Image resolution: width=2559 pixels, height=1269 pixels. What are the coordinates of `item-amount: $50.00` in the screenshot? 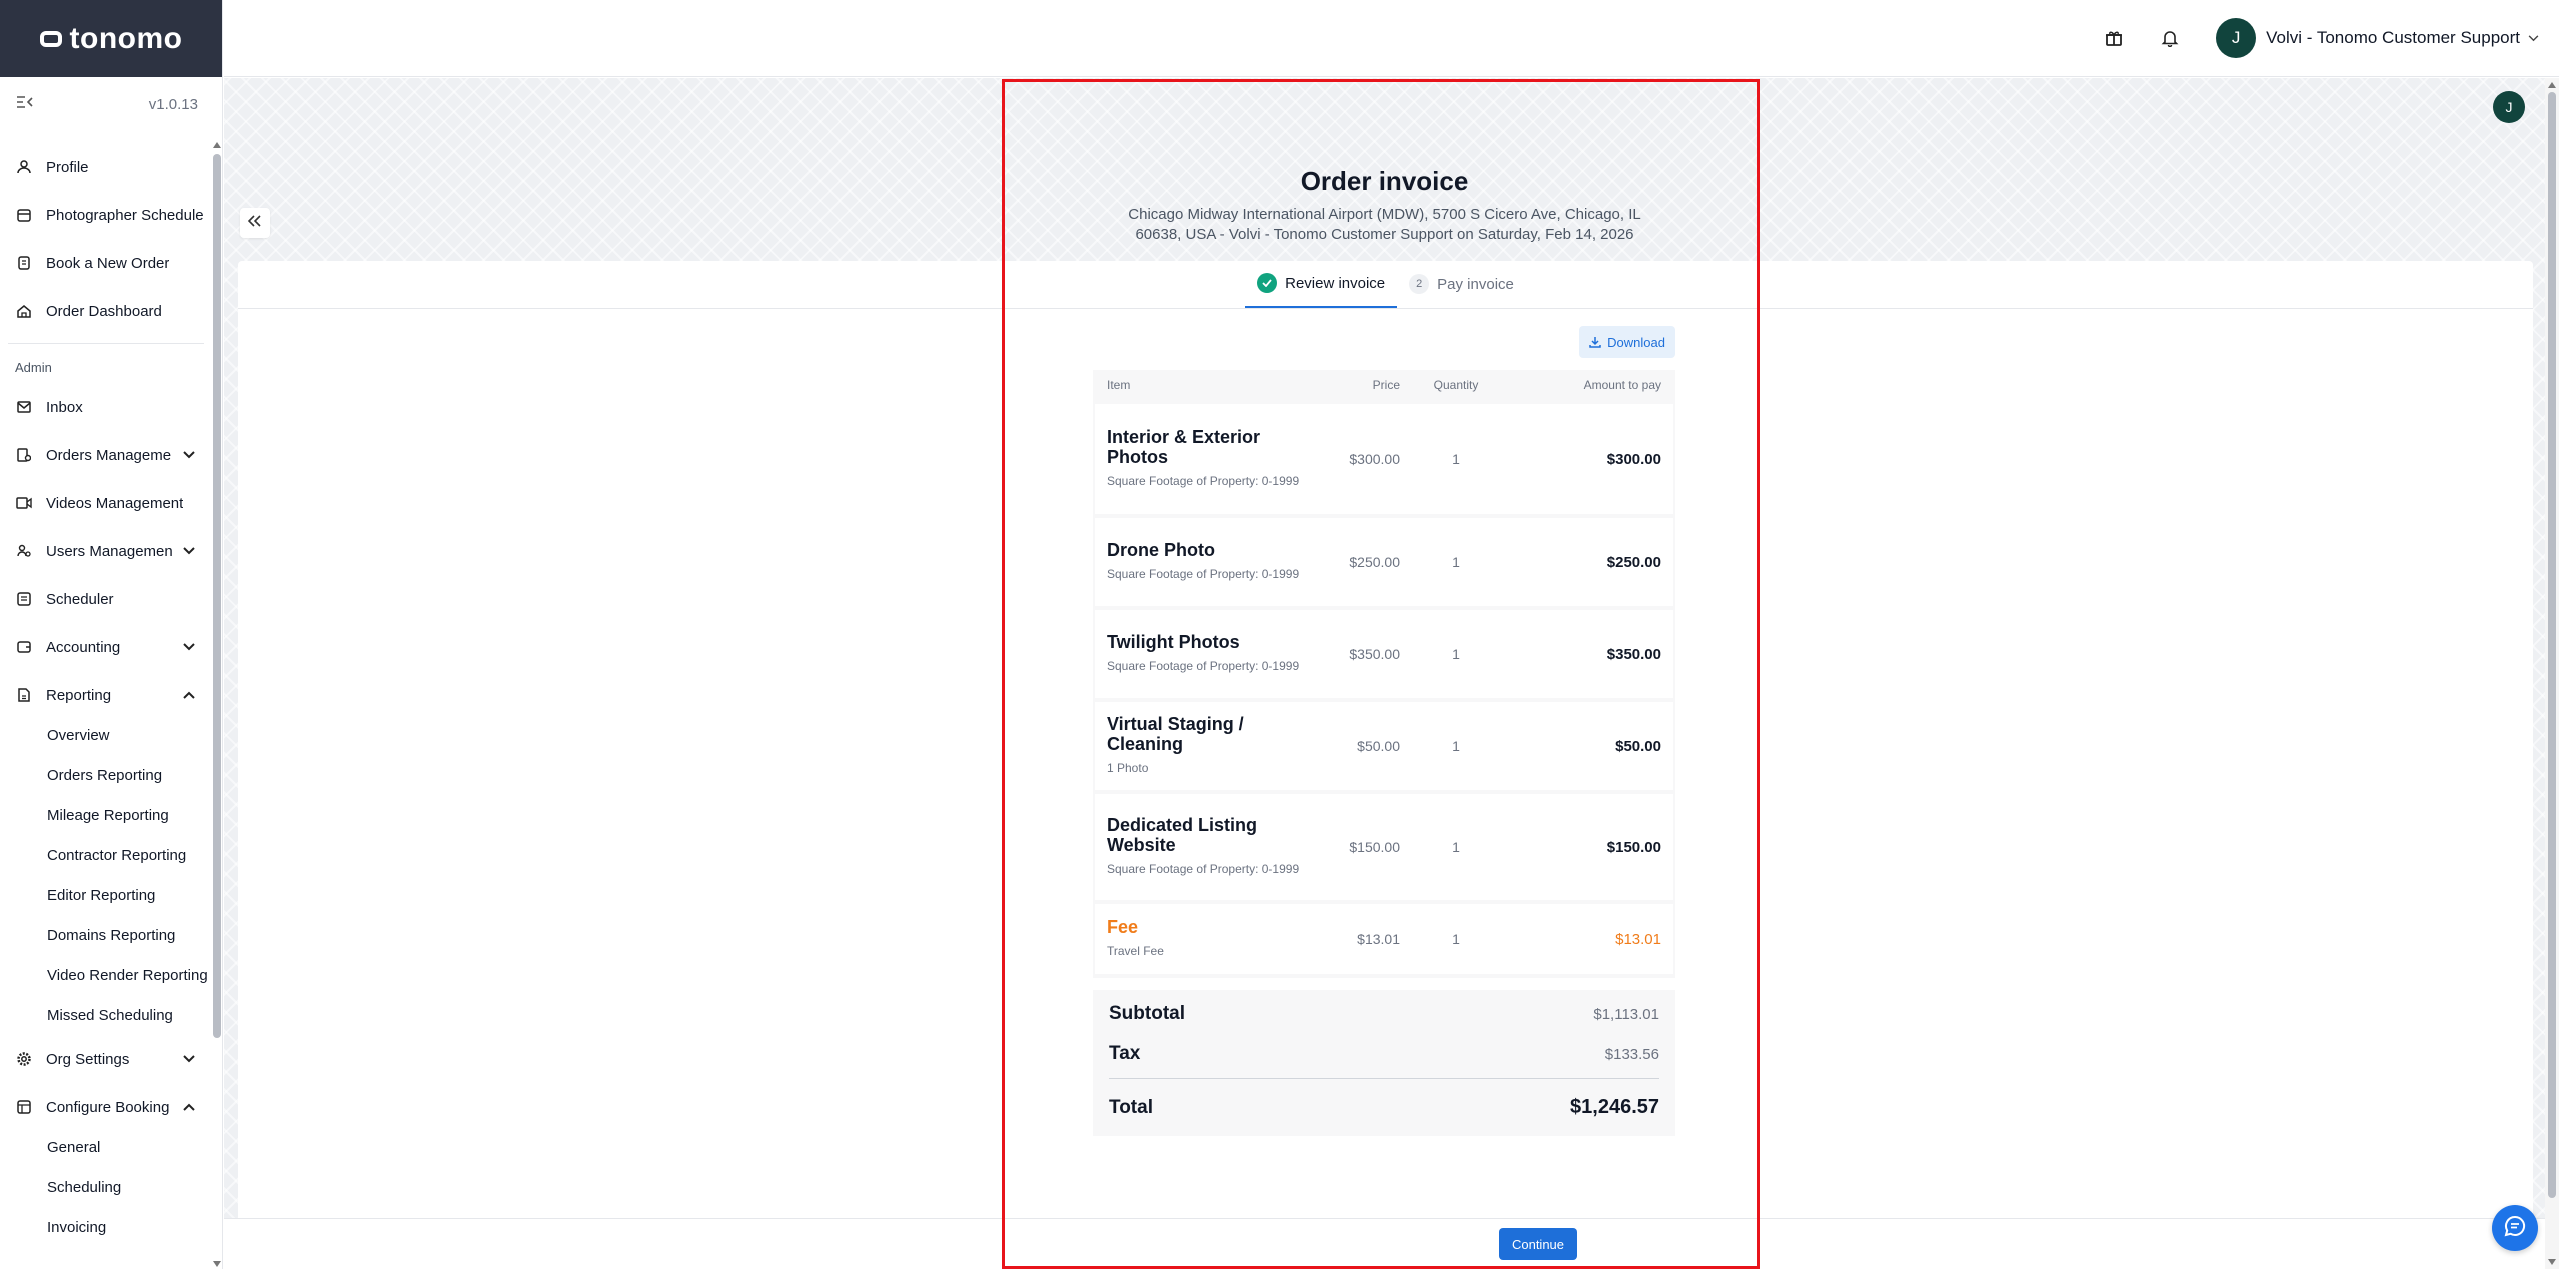 It's located at (1638, 746).